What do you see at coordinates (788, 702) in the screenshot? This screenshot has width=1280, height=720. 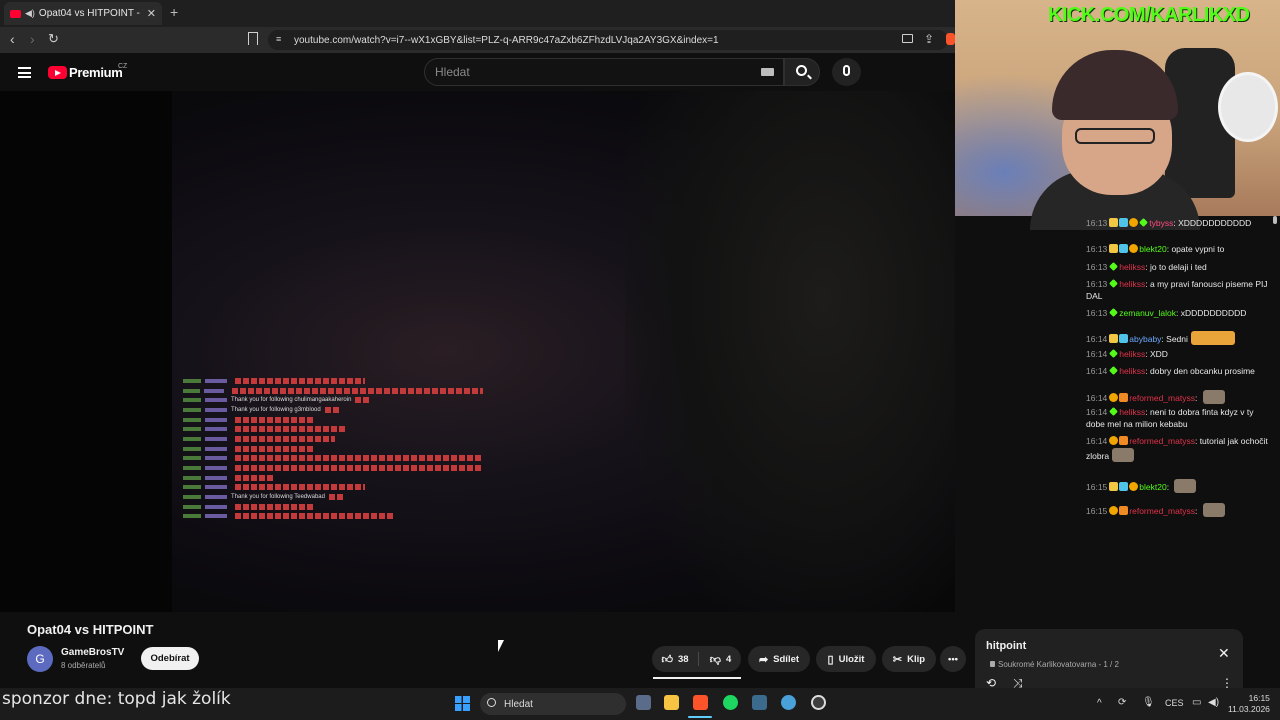 I see `ccleaner-icon` at bounding box center [788, 702].